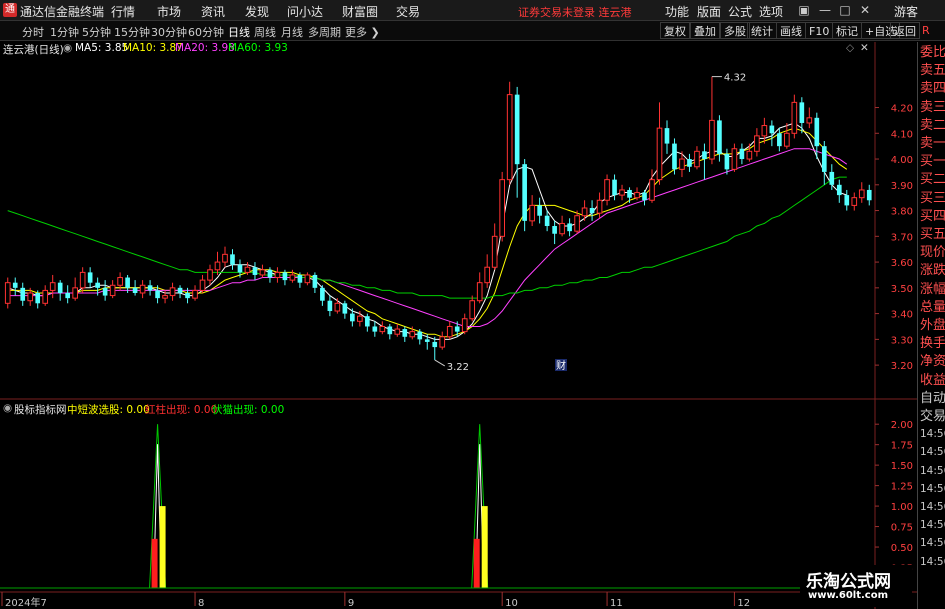  What do you see at coordinates (850, 48) in the screenshot?
I see `collapse-icon: ◇` at bounding box center [850, 48].